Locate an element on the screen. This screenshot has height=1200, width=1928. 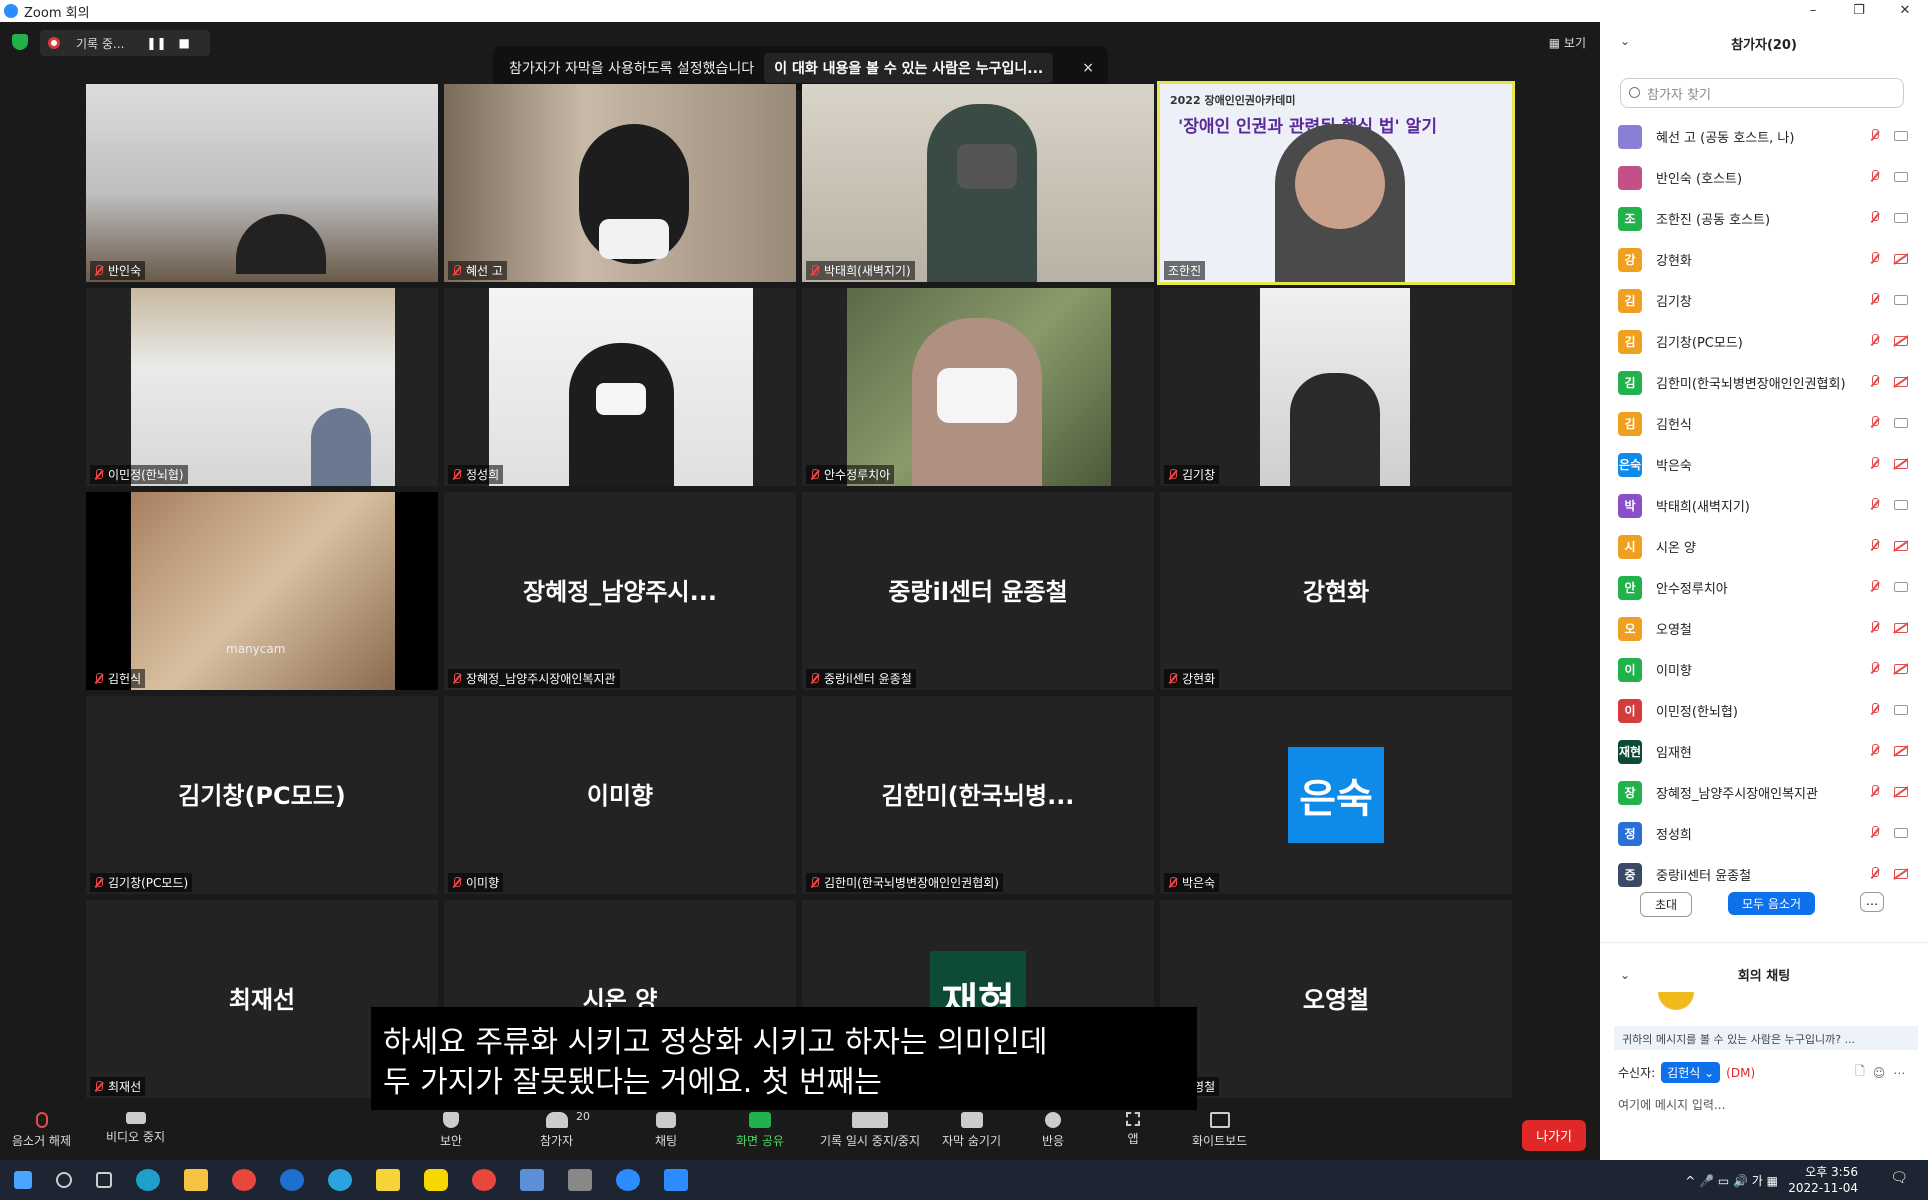
video-tile-off: 이미향 이미향 is located at coordinates (620, 795).